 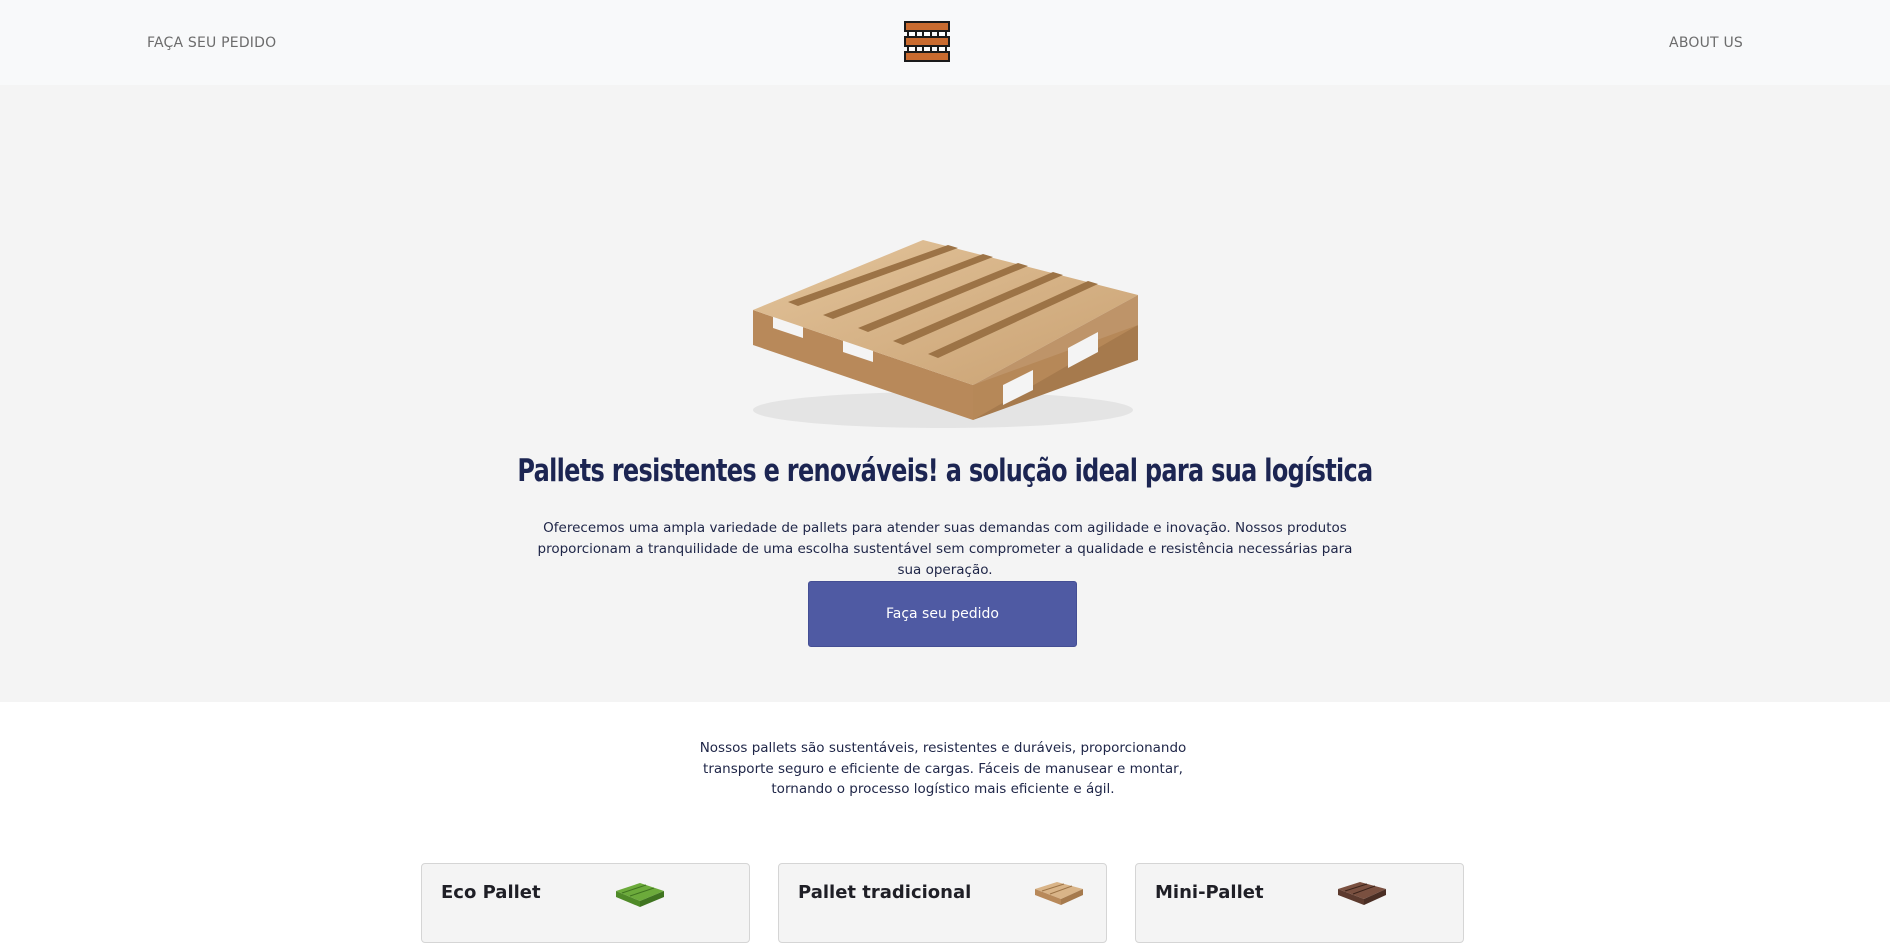 I want to click on nav-link-about: ABOUT US, so click(x=1706, y=43).